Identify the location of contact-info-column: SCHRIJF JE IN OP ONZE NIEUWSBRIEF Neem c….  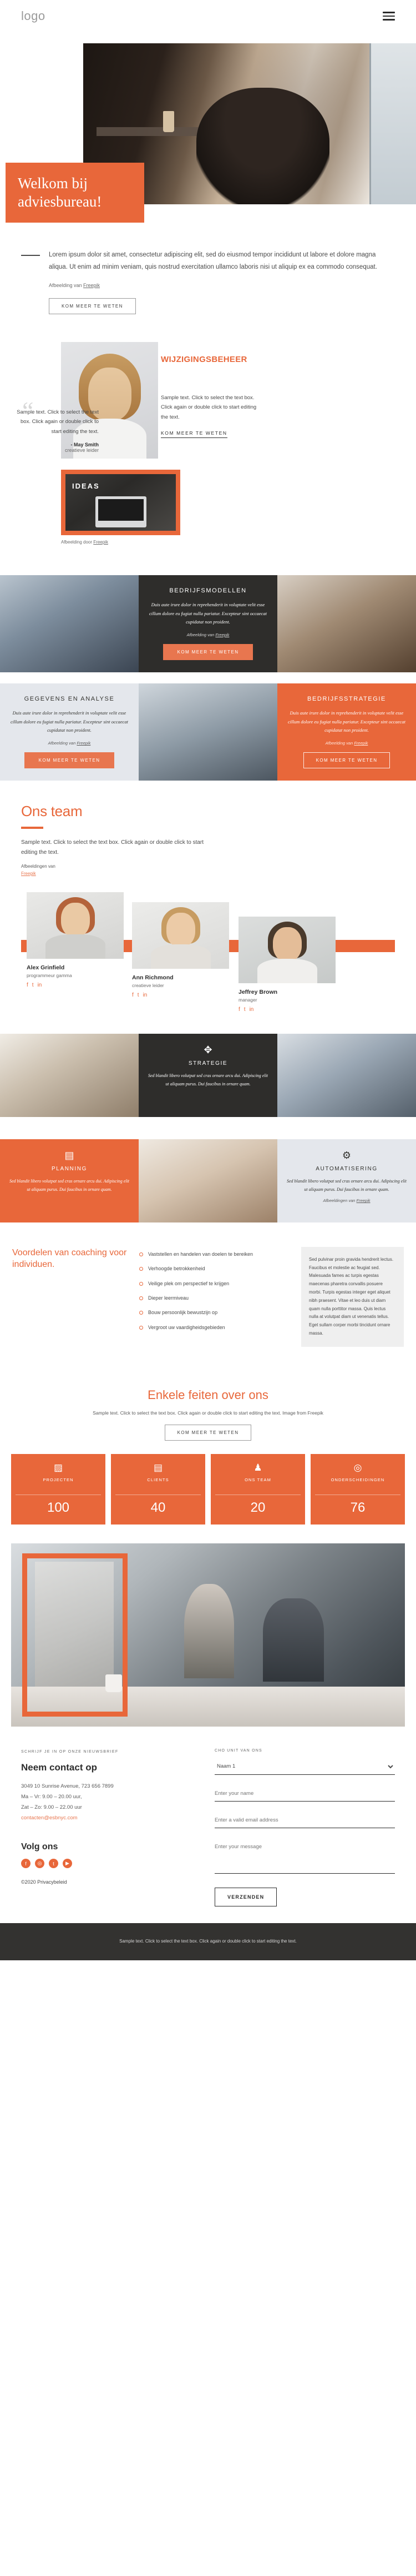
(111, 1827).